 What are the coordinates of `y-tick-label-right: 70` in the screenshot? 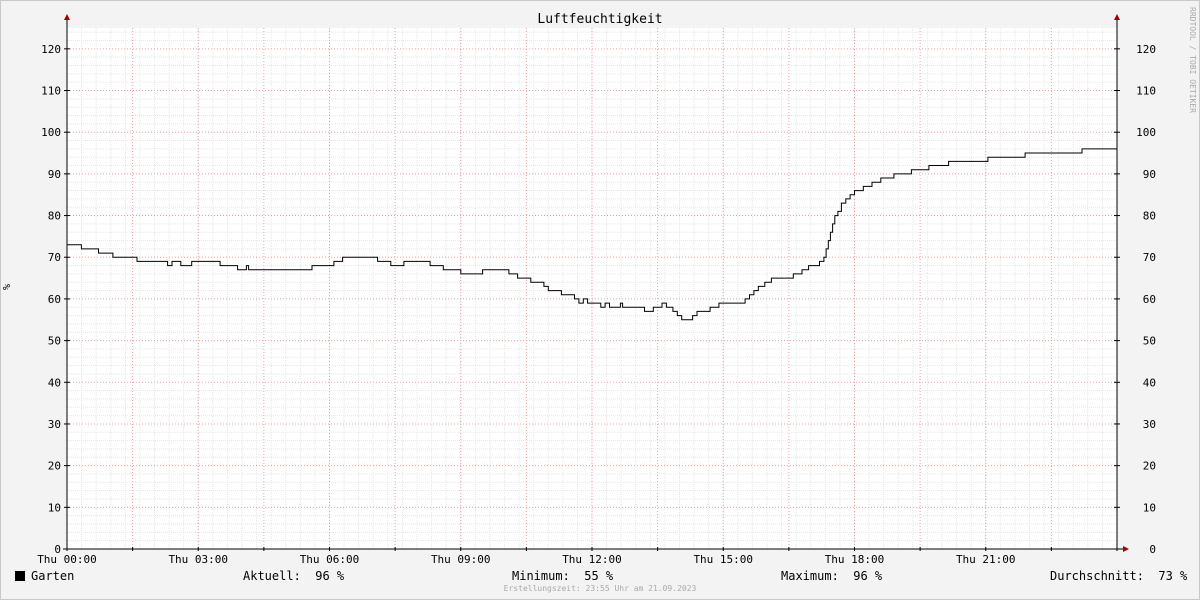 It's located at (1149, 257).